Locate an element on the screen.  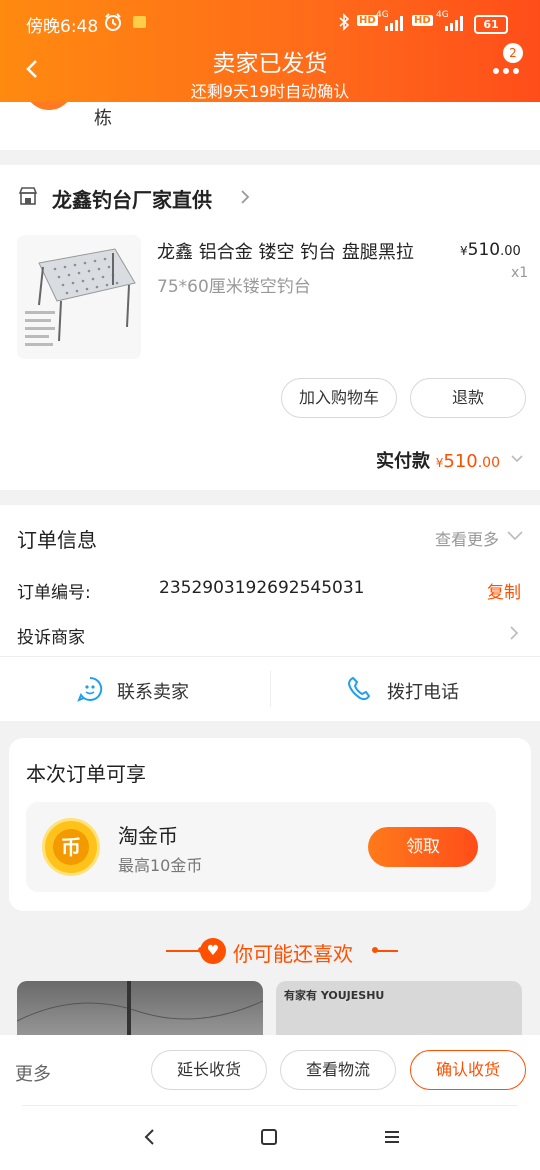
recommend-title: 你可能还喜欢 is located at coordinates (293, 954).